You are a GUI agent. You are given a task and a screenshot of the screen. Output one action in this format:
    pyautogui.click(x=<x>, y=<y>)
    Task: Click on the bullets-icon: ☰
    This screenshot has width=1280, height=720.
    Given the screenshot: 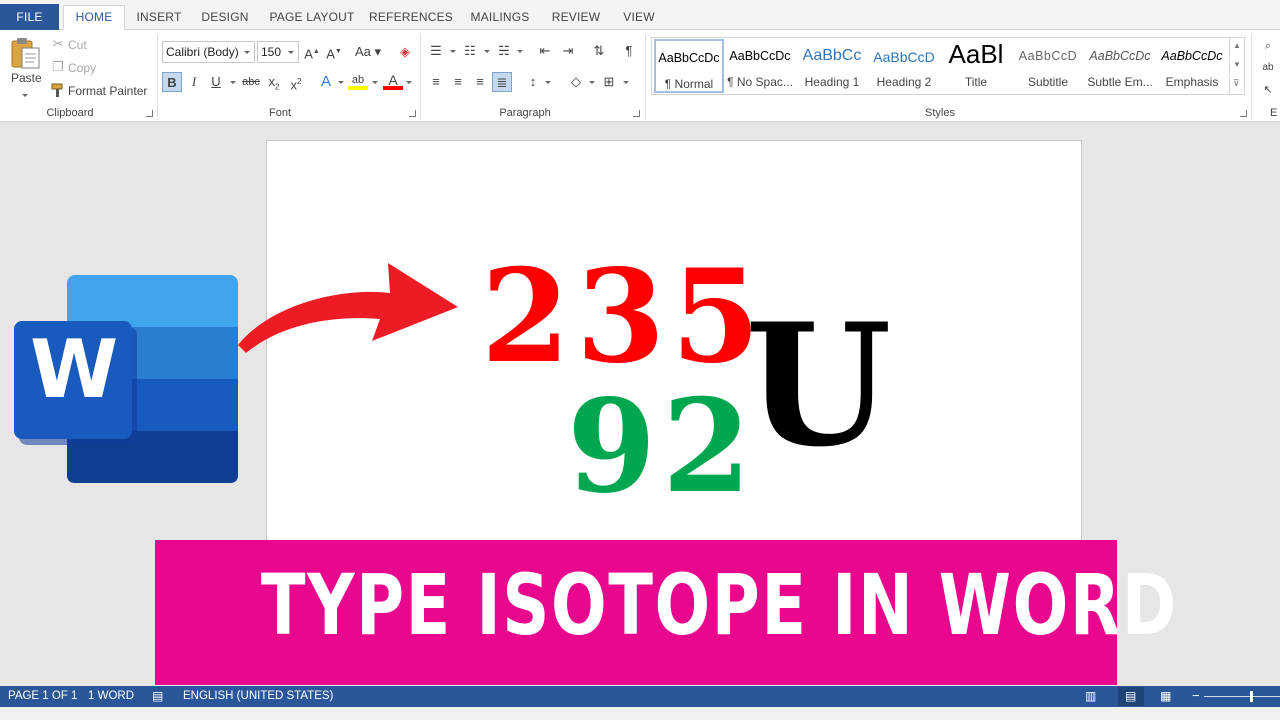 What is the action you would take?
    pyautogui.click(x=436, y=51)
    